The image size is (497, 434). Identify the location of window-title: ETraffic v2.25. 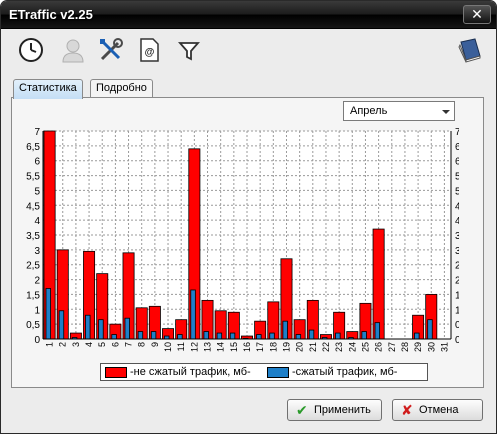
(51, 14).